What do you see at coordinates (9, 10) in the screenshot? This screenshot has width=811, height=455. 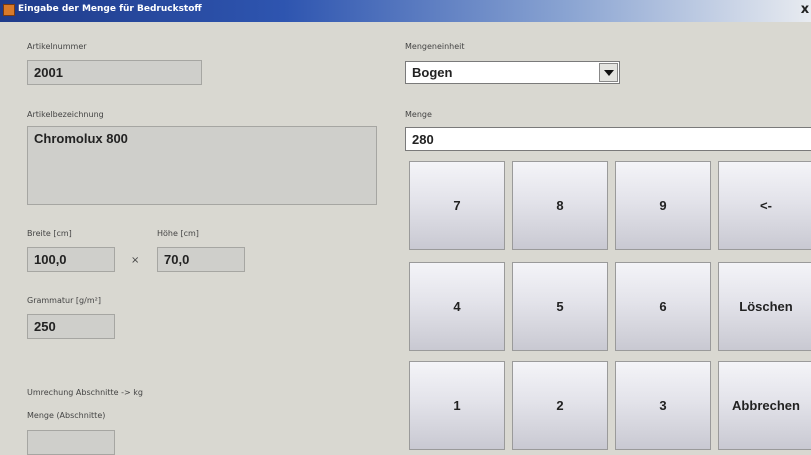 I see `app-icon` at bounding box center [9, 10].